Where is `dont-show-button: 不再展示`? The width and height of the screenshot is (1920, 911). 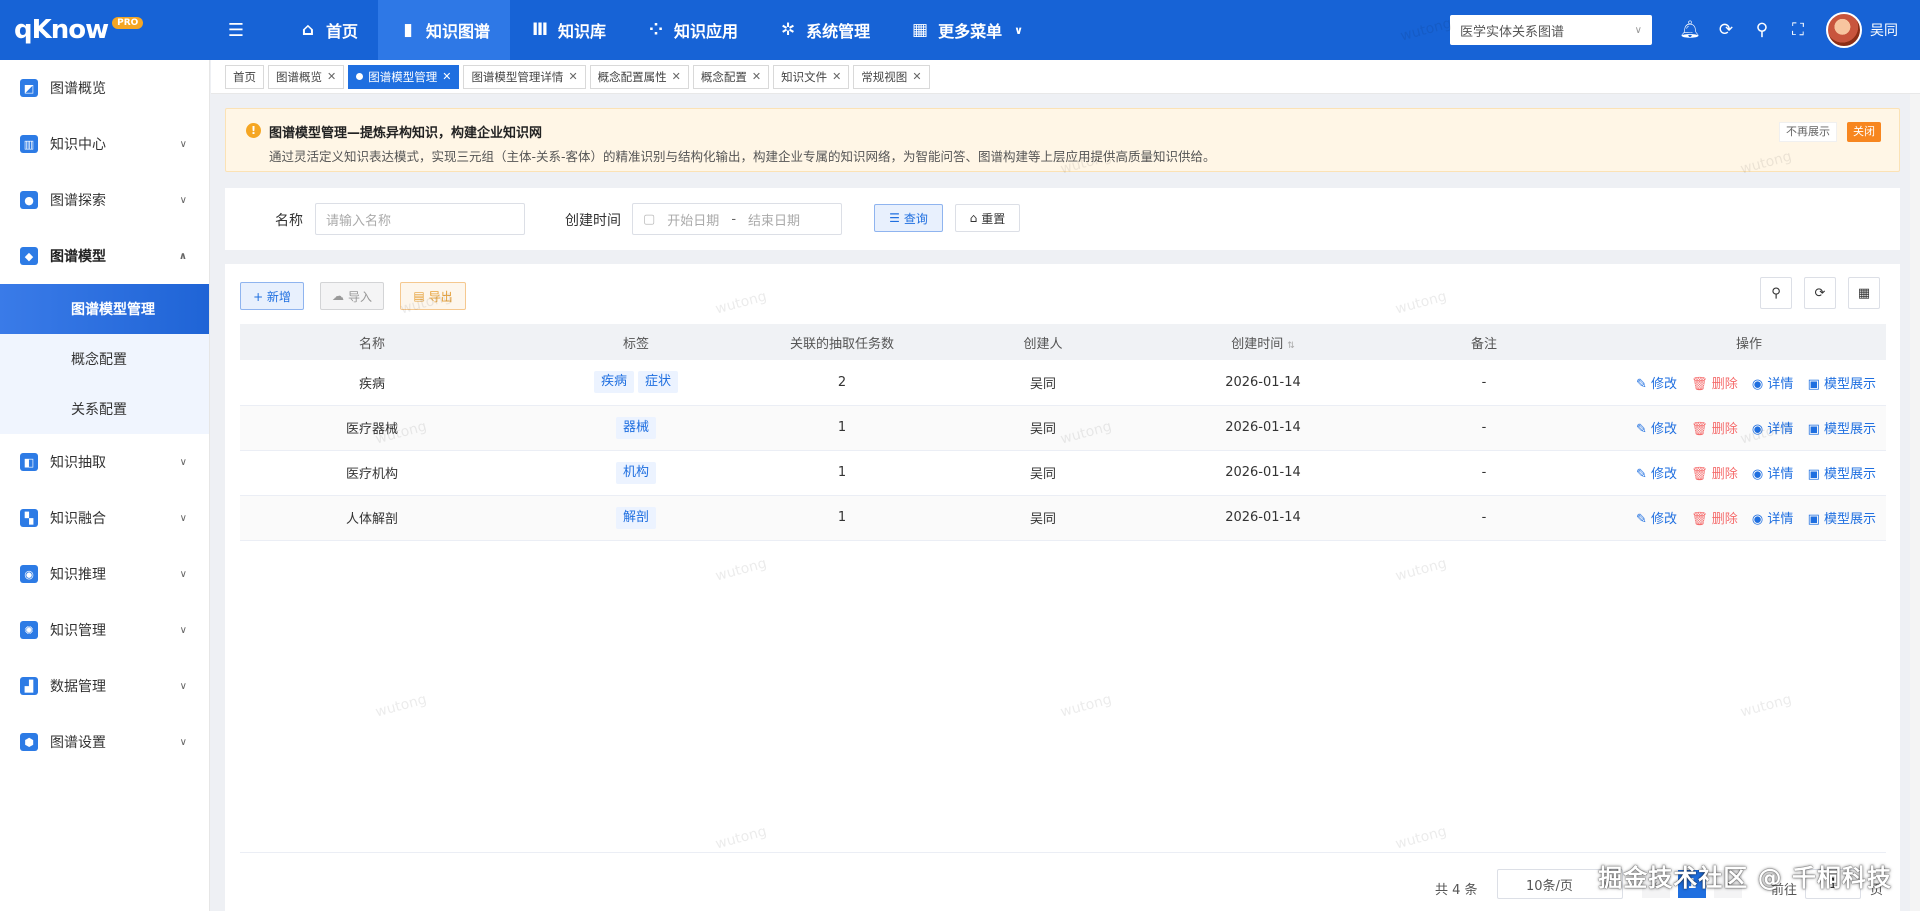
dont-show-button: 不再展示 is located at coordinates (1808, 132).